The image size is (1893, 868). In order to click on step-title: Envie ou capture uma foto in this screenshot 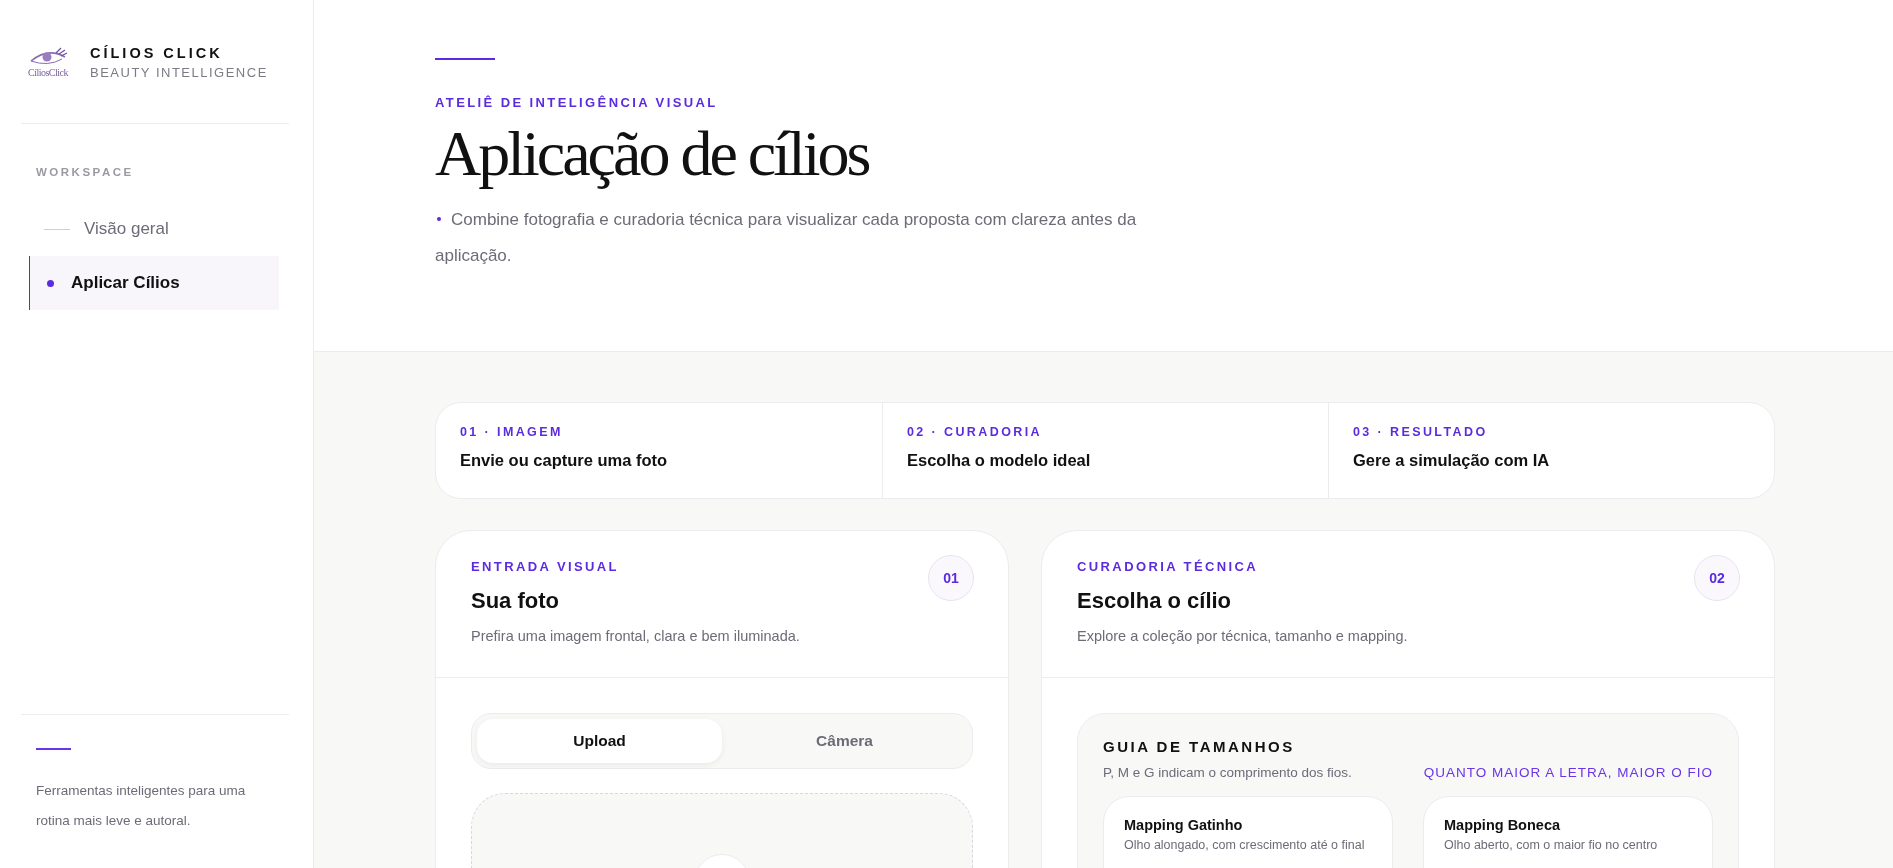, I will do `click(564, 460)`.